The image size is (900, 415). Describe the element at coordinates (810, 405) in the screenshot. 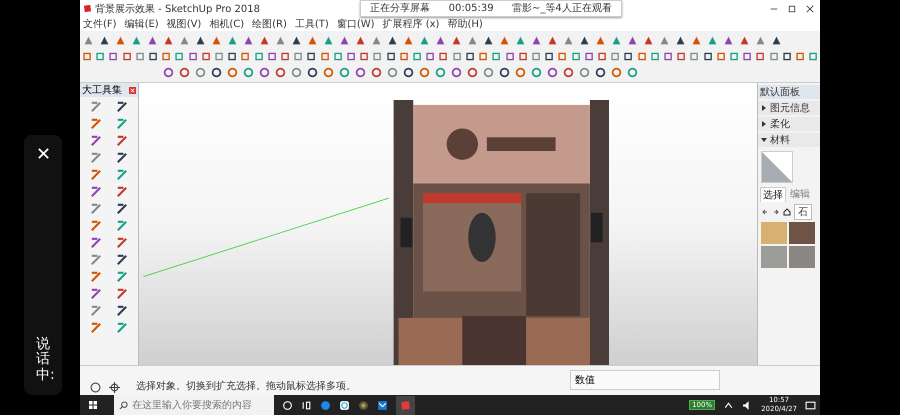

I see `notification-icon` at that location.